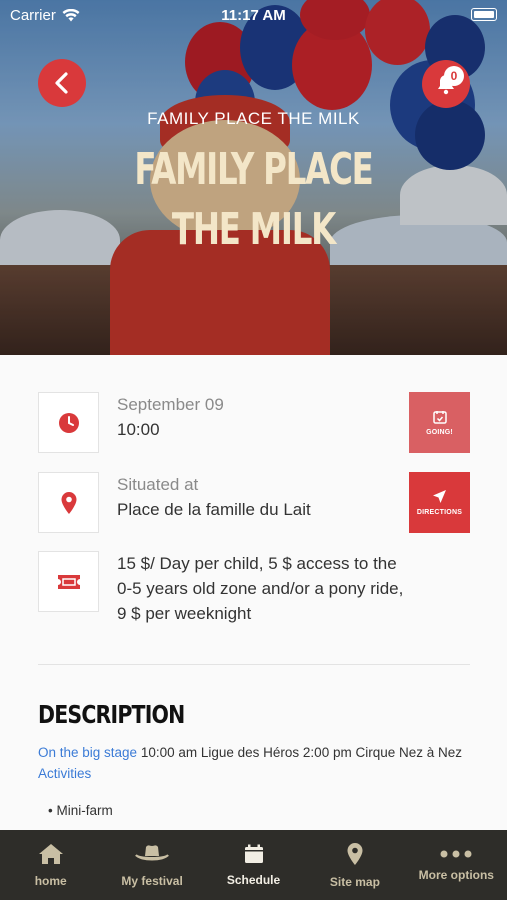  I want to click on date-icon-box, so click(68, 422).